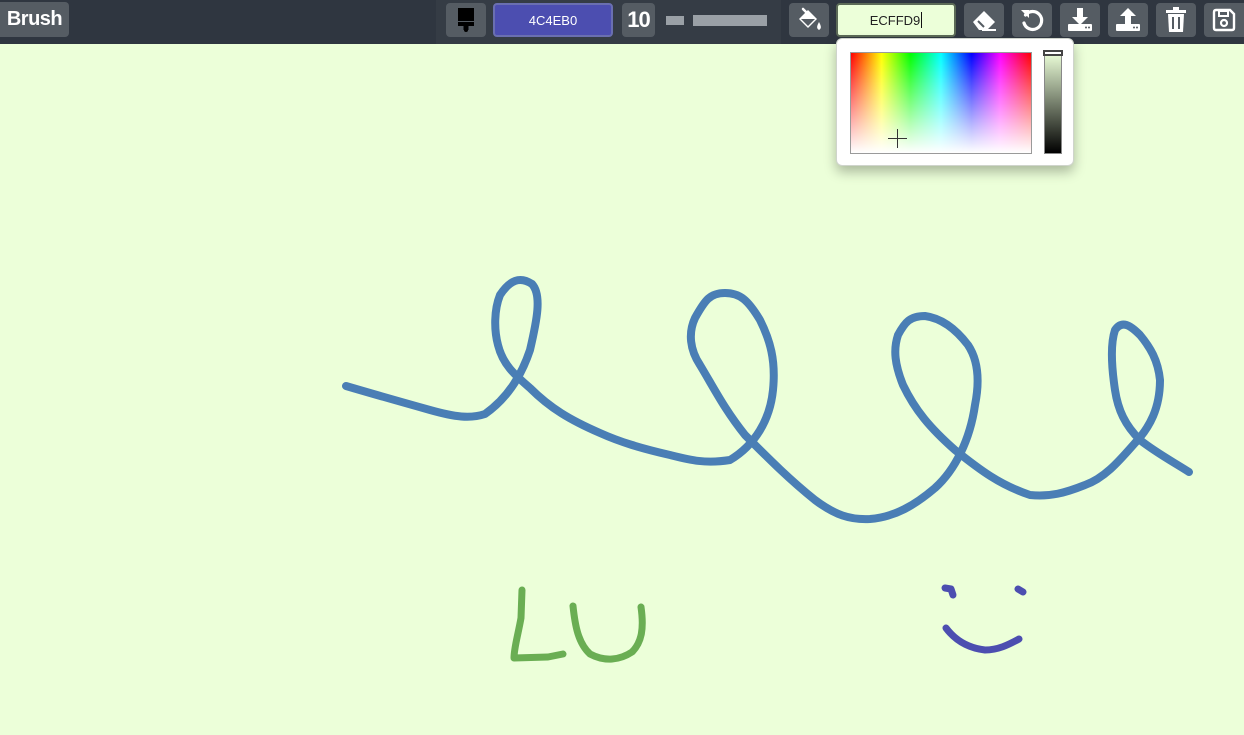 The width and height of the screenshot is (1244, 735). I want to click on value-slider-thumb, so click(1053, 53).